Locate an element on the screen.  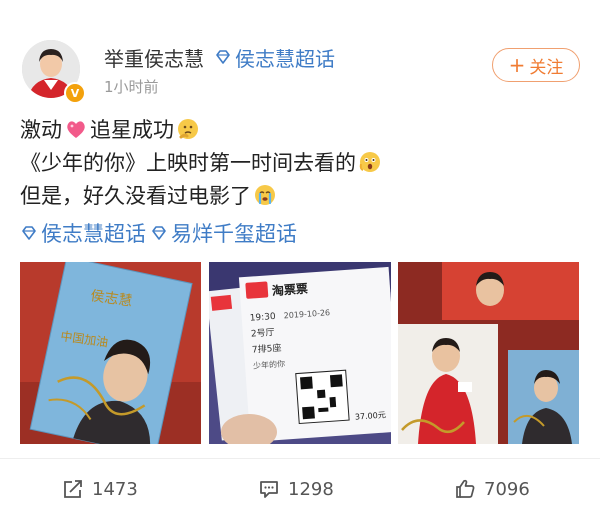
share-button: 1473 is located at coordinates (100, 489).